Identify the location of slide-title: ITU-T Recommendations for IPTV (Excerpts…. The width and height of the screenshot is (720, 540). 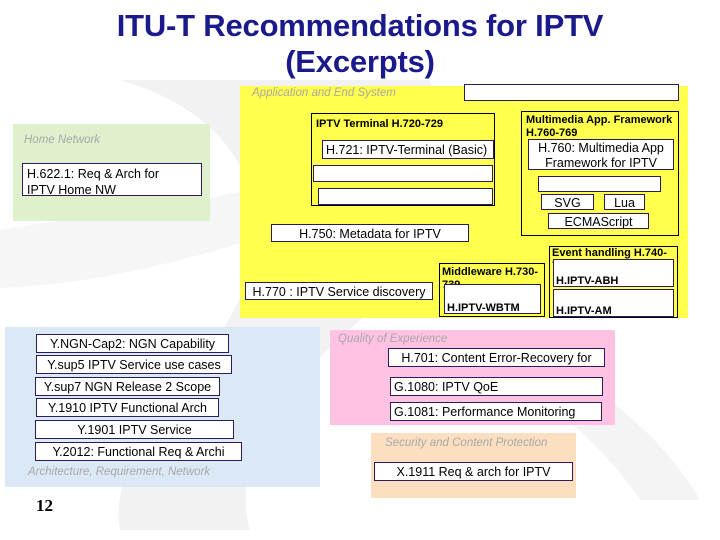
(360, 43).